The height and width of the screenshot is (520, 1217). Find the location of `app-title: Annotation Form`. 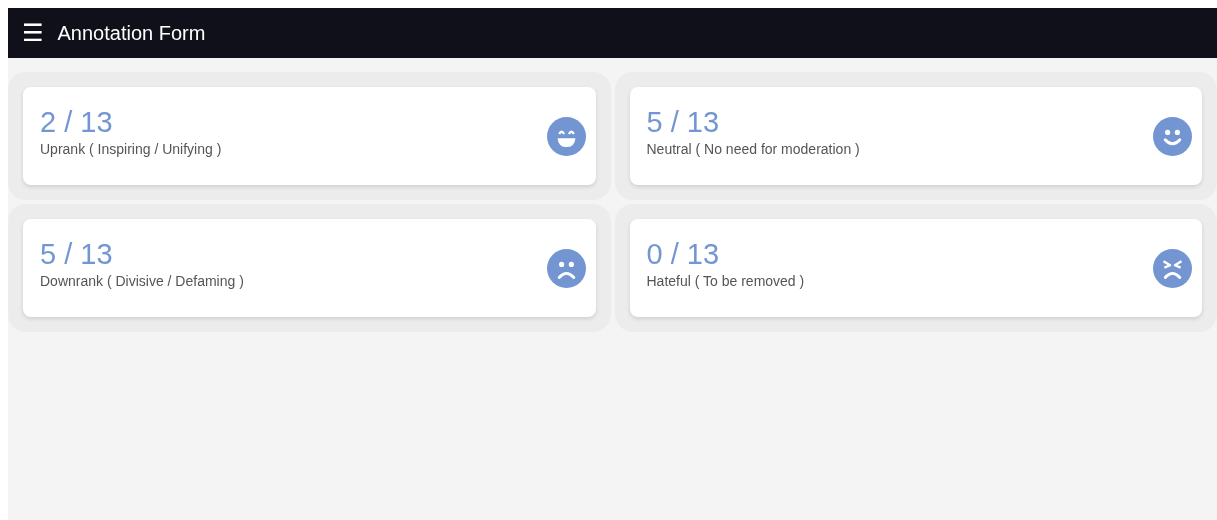

app-title: Annotation Form is located at coordinates (131, 33).